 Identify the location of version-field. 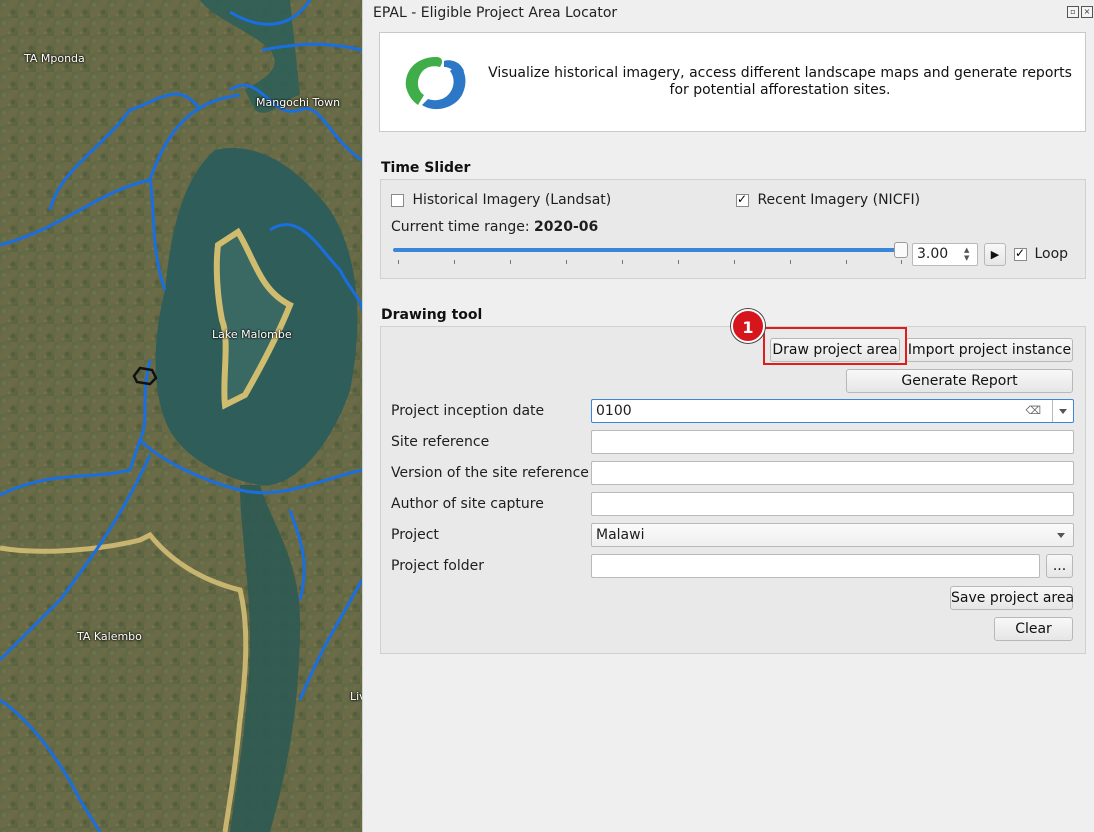
(832, 473).